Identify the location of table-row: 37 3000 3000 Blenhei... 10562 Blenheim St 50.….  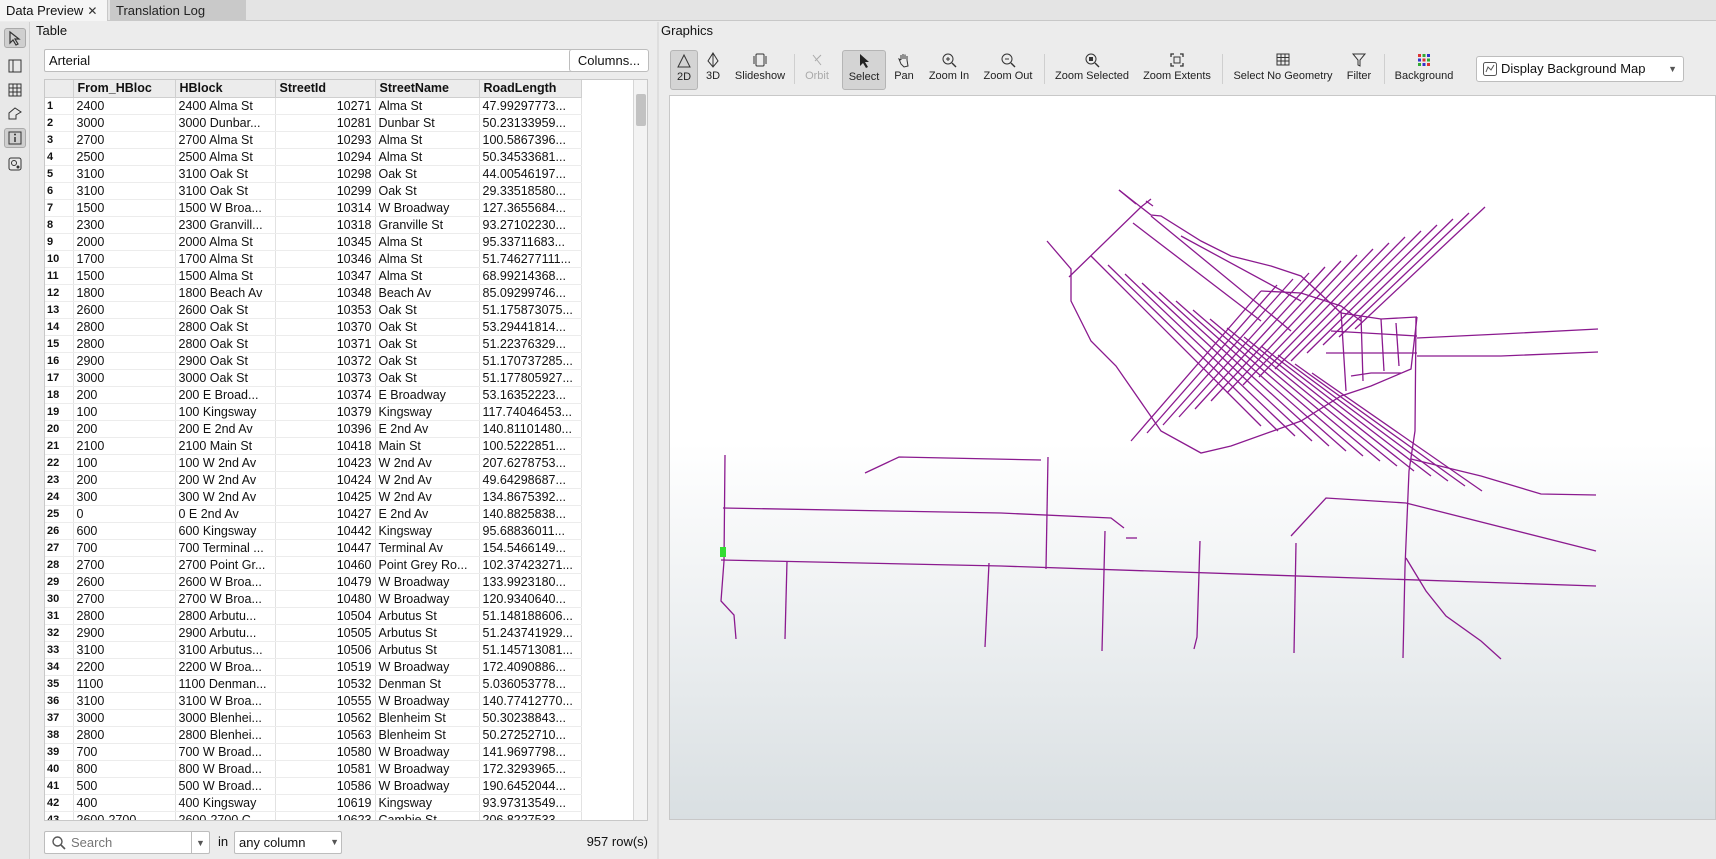
(313, 718).